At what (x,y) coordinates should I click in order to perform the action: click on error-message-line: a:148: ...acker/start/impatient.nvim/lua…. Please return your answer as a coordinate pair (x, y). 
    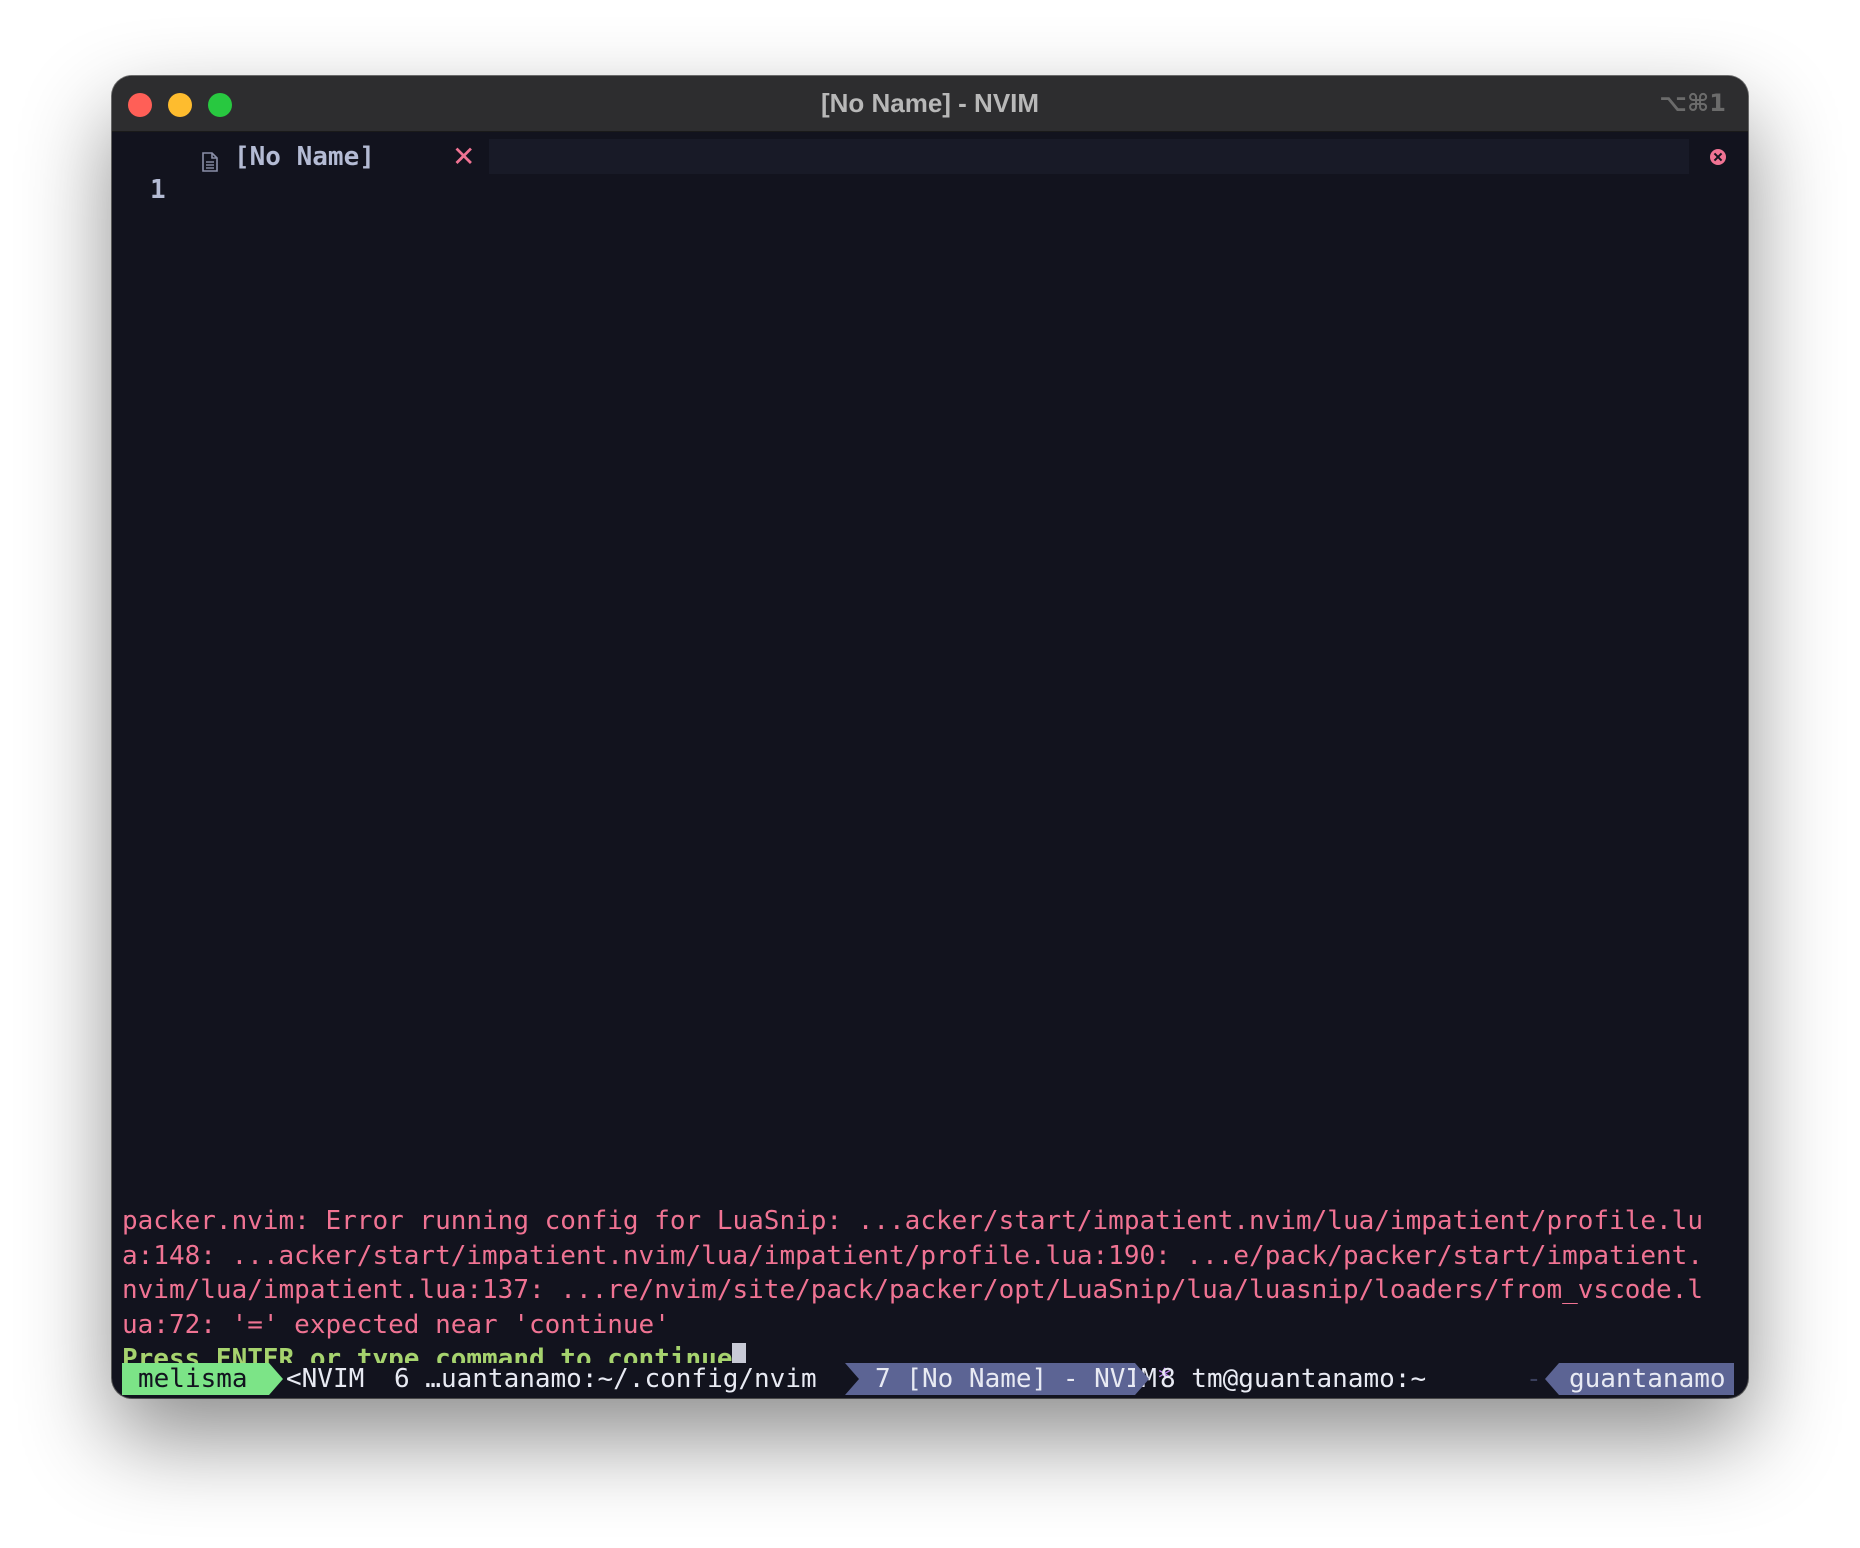
    Looking at the image, I should click on (912, 1255).